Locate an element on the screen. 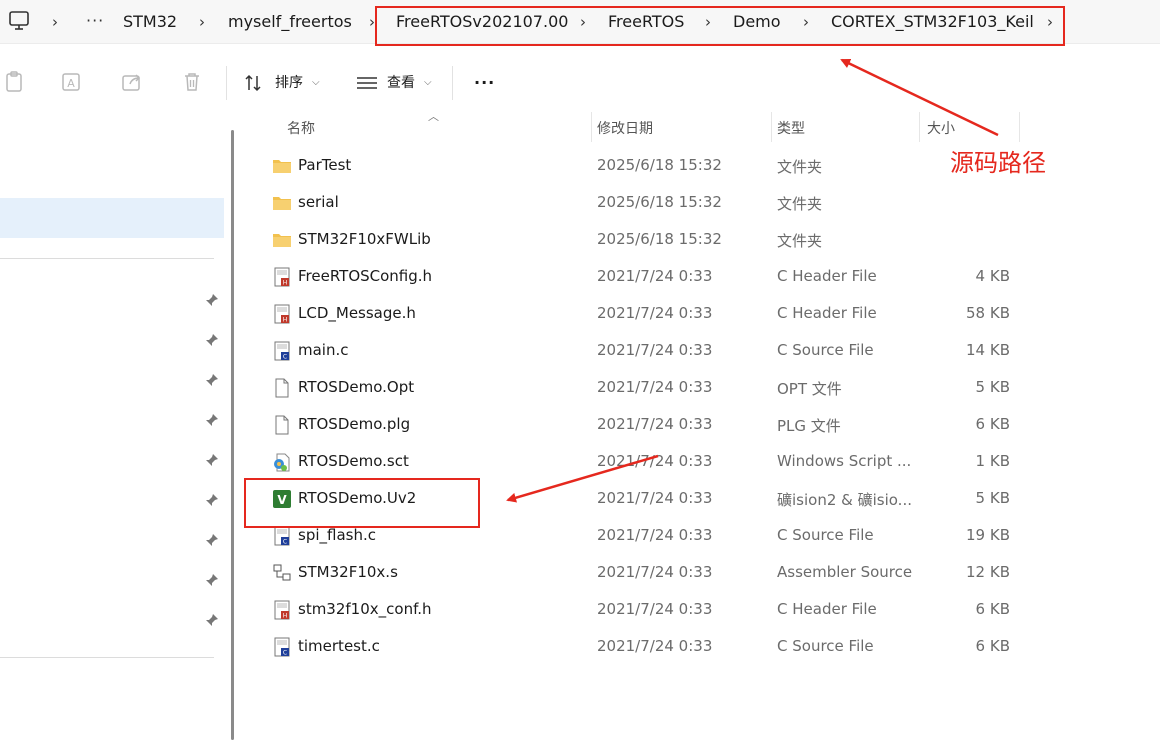 Image resolution: width=1160 pixels, height=740 pixels. file-name: ParTest is located at coordinates (325, 165).